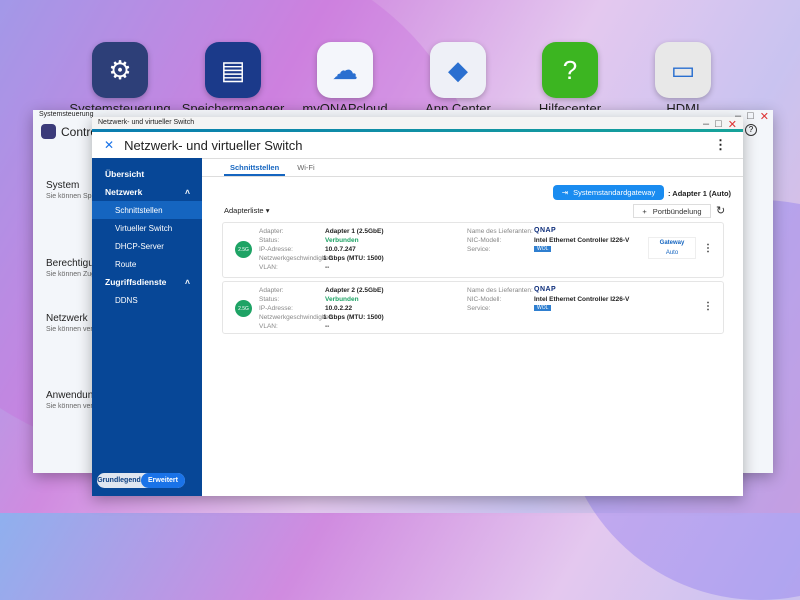 This screenshot has height=600, width=800. Describe the element at coordinates (458, 70) in the screenshot. I see `desktop-icon-3: ◆` at that location.